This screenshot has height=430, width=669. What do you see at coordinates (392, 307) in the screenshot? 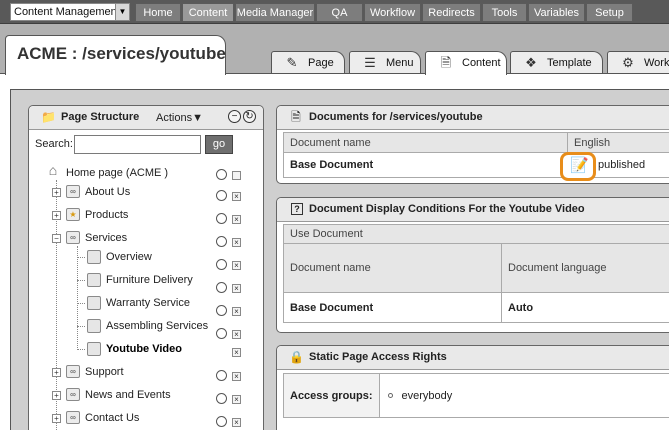
I see `condition-document-name-cell: Base Document` at bounding box center [392, 307].